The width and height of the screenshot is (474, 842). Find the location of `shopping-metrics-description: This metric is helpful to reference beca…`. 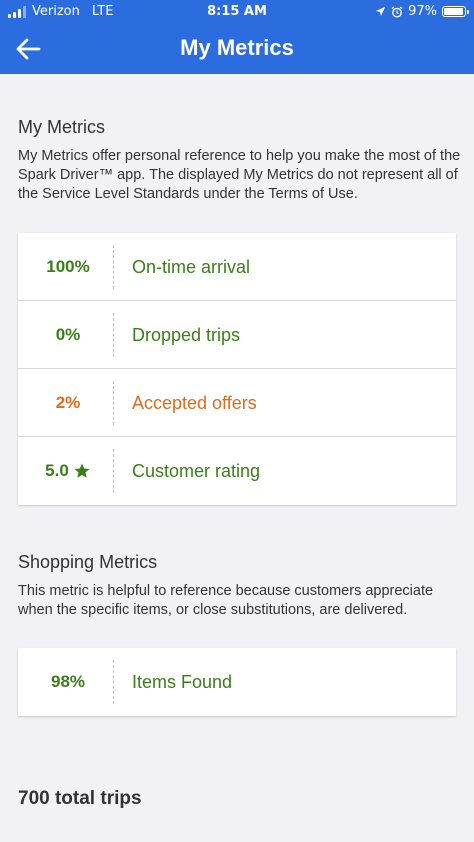

shopping-metrics-description: This metric is helpful to reference beca… is located at coordinates (226, 600).